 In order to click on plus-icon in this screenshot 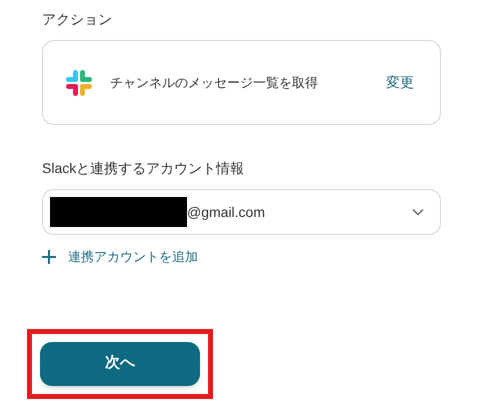, I will do `click(49, 257)`.